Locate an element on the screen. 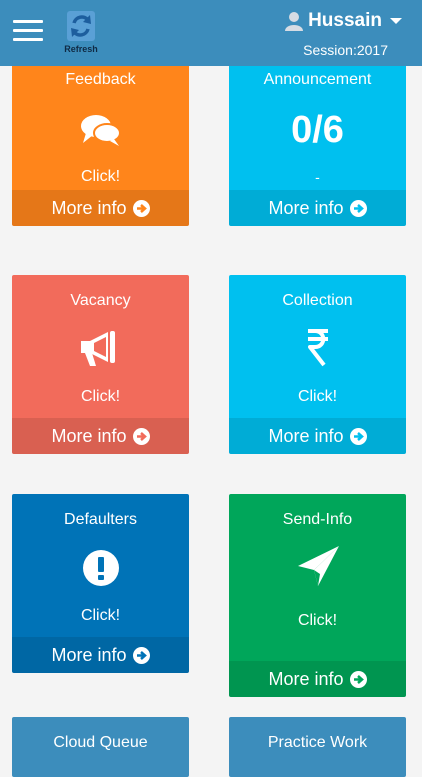 The height and width of the screenshot is (777, 422). user-menu: Hussain is located at coordinates (343, 21).